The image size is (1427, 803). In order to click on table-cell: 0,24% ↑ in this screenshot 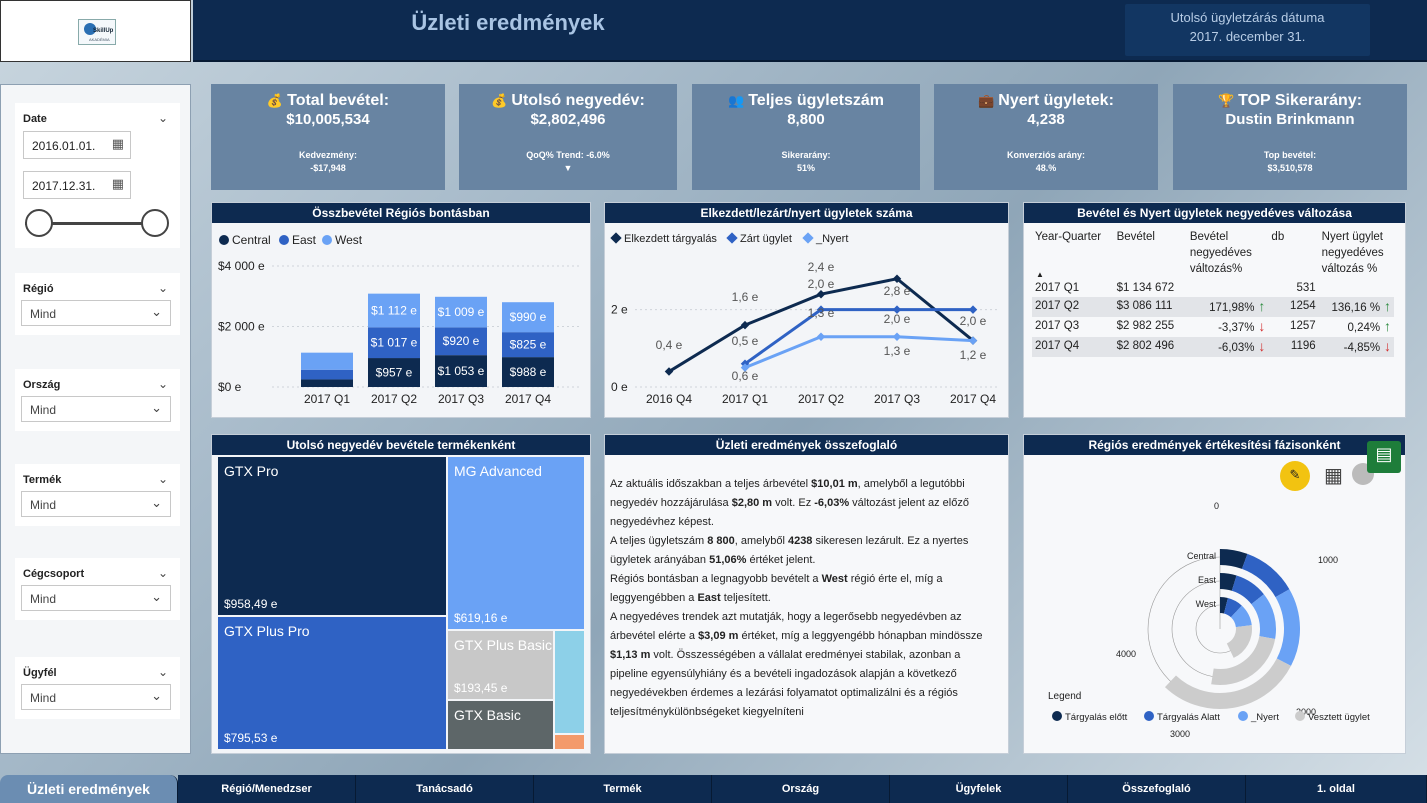, I will do `click(1369, 326)`.